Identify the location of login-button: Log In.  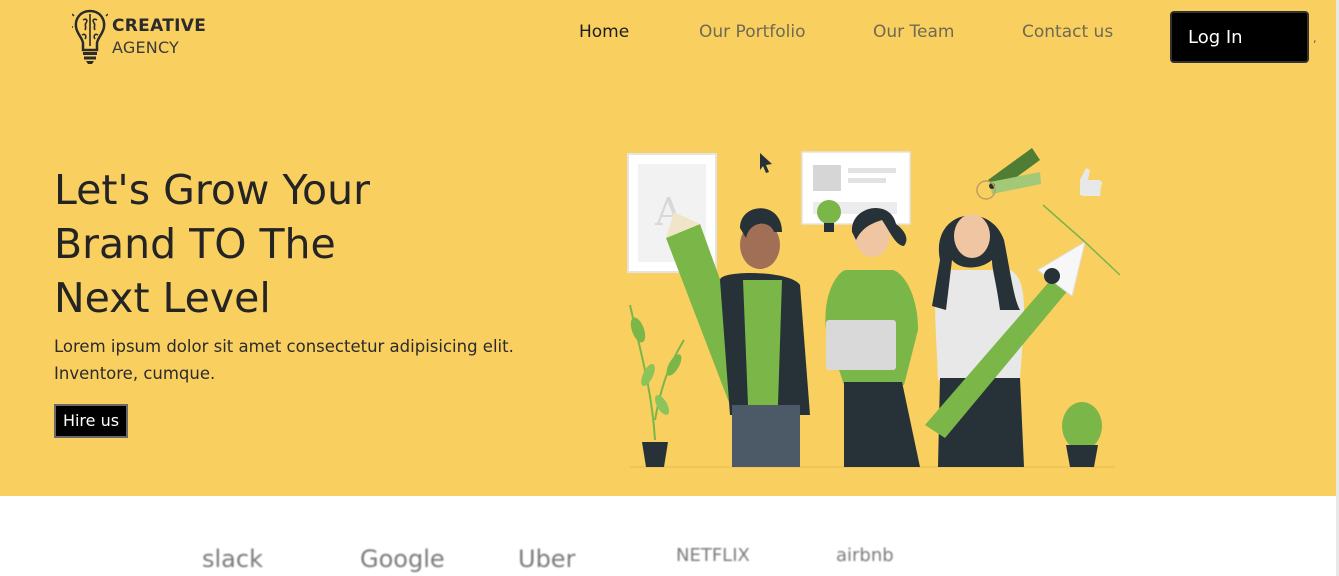
(1239, 37).